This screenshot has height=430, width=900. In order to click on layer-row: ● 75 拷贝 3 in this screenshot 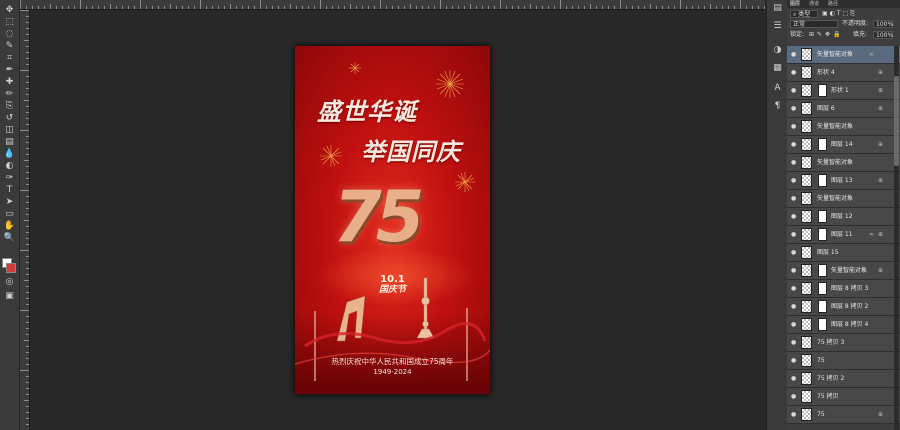, I will do `click(843, 343)`.